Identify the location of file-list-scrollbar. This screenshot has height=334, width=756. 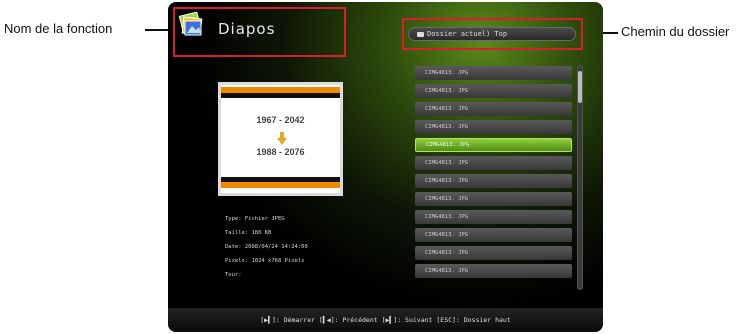
(580, 177).